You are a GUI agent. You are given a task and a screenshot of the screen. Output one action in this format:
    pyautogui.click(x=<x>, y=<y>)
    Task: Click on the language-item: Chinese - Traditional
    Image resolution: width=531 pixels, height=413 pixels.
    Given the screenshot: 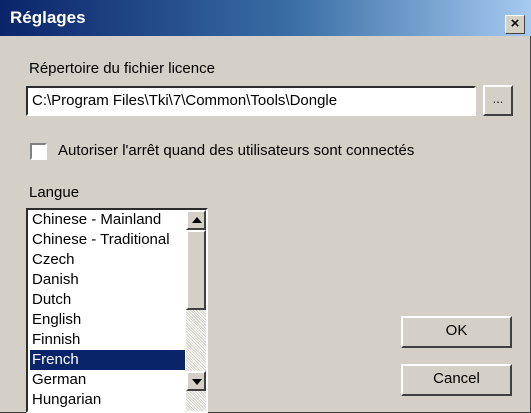 What is the action you would take?
    pyautogui.click(x=107, y=240)
    